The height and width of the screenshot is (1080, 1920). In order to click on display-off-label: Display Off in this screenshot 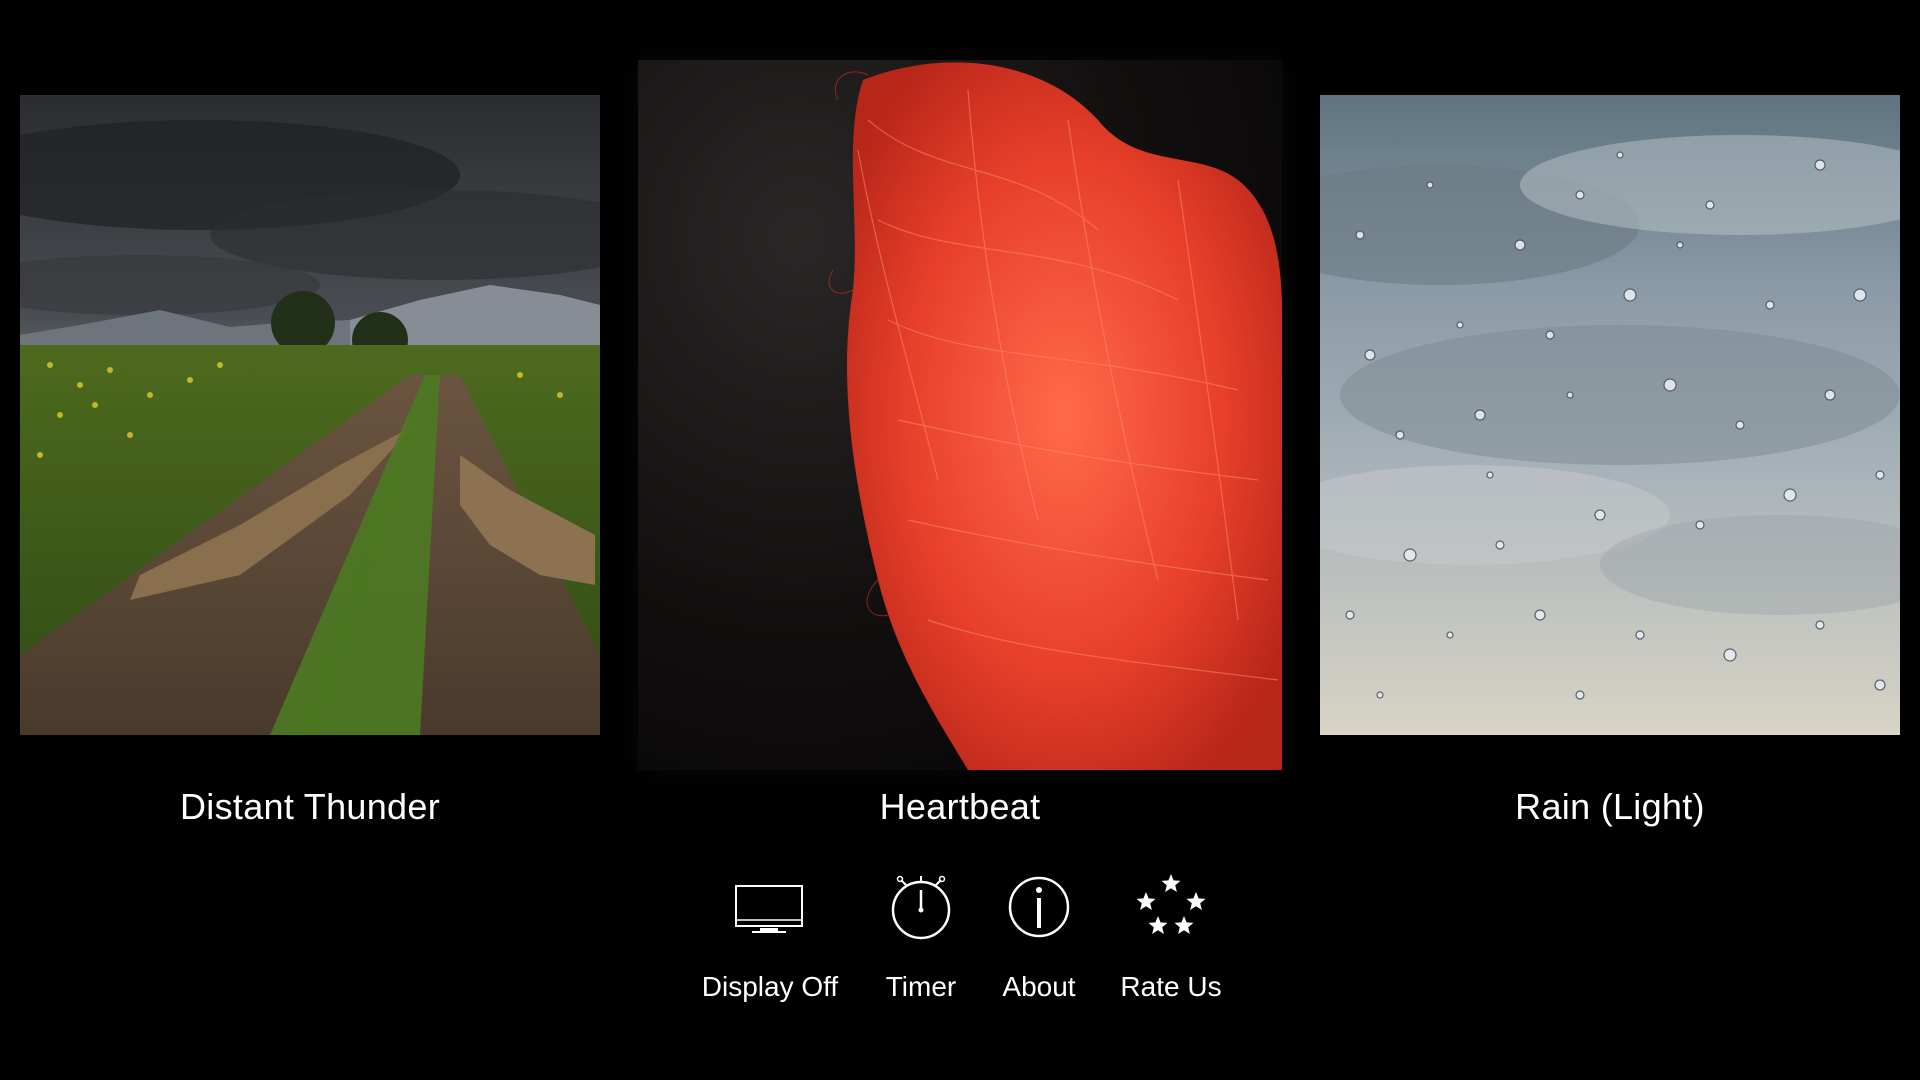, I will do `click(770, 986)`.